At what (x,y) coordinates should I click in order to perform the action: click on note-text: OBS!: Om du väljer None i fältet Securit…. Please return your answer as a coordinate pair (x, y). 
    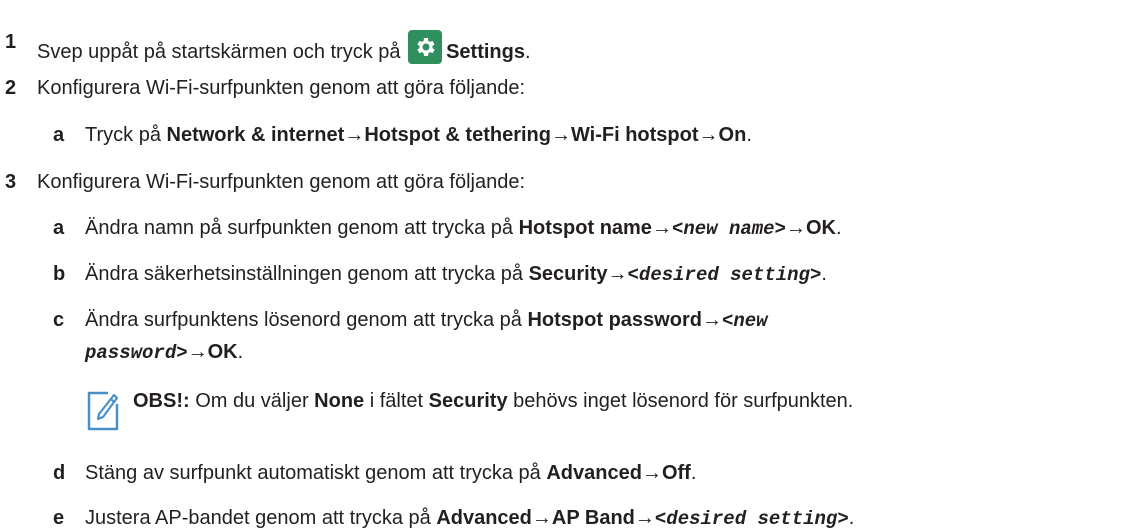
    Looking at the image, I should click on (493, 401).